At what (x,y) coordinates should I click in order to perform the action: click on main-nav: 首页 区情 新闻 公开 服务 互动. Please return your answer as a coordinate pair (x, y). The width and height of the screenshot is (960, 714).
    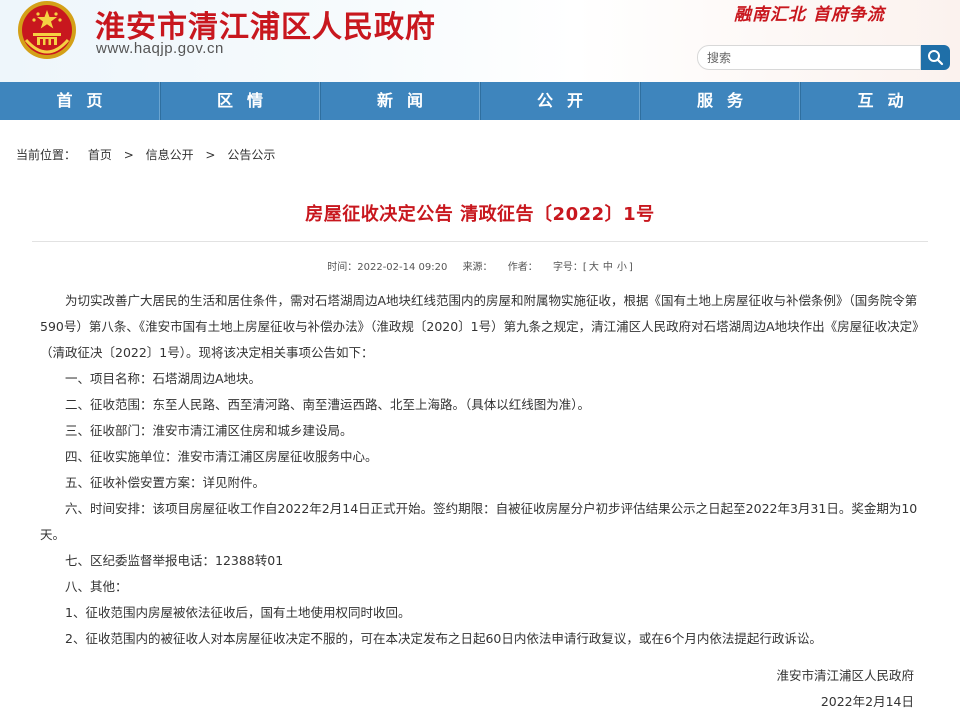
    Looking at the image, I should click on (480, 101).